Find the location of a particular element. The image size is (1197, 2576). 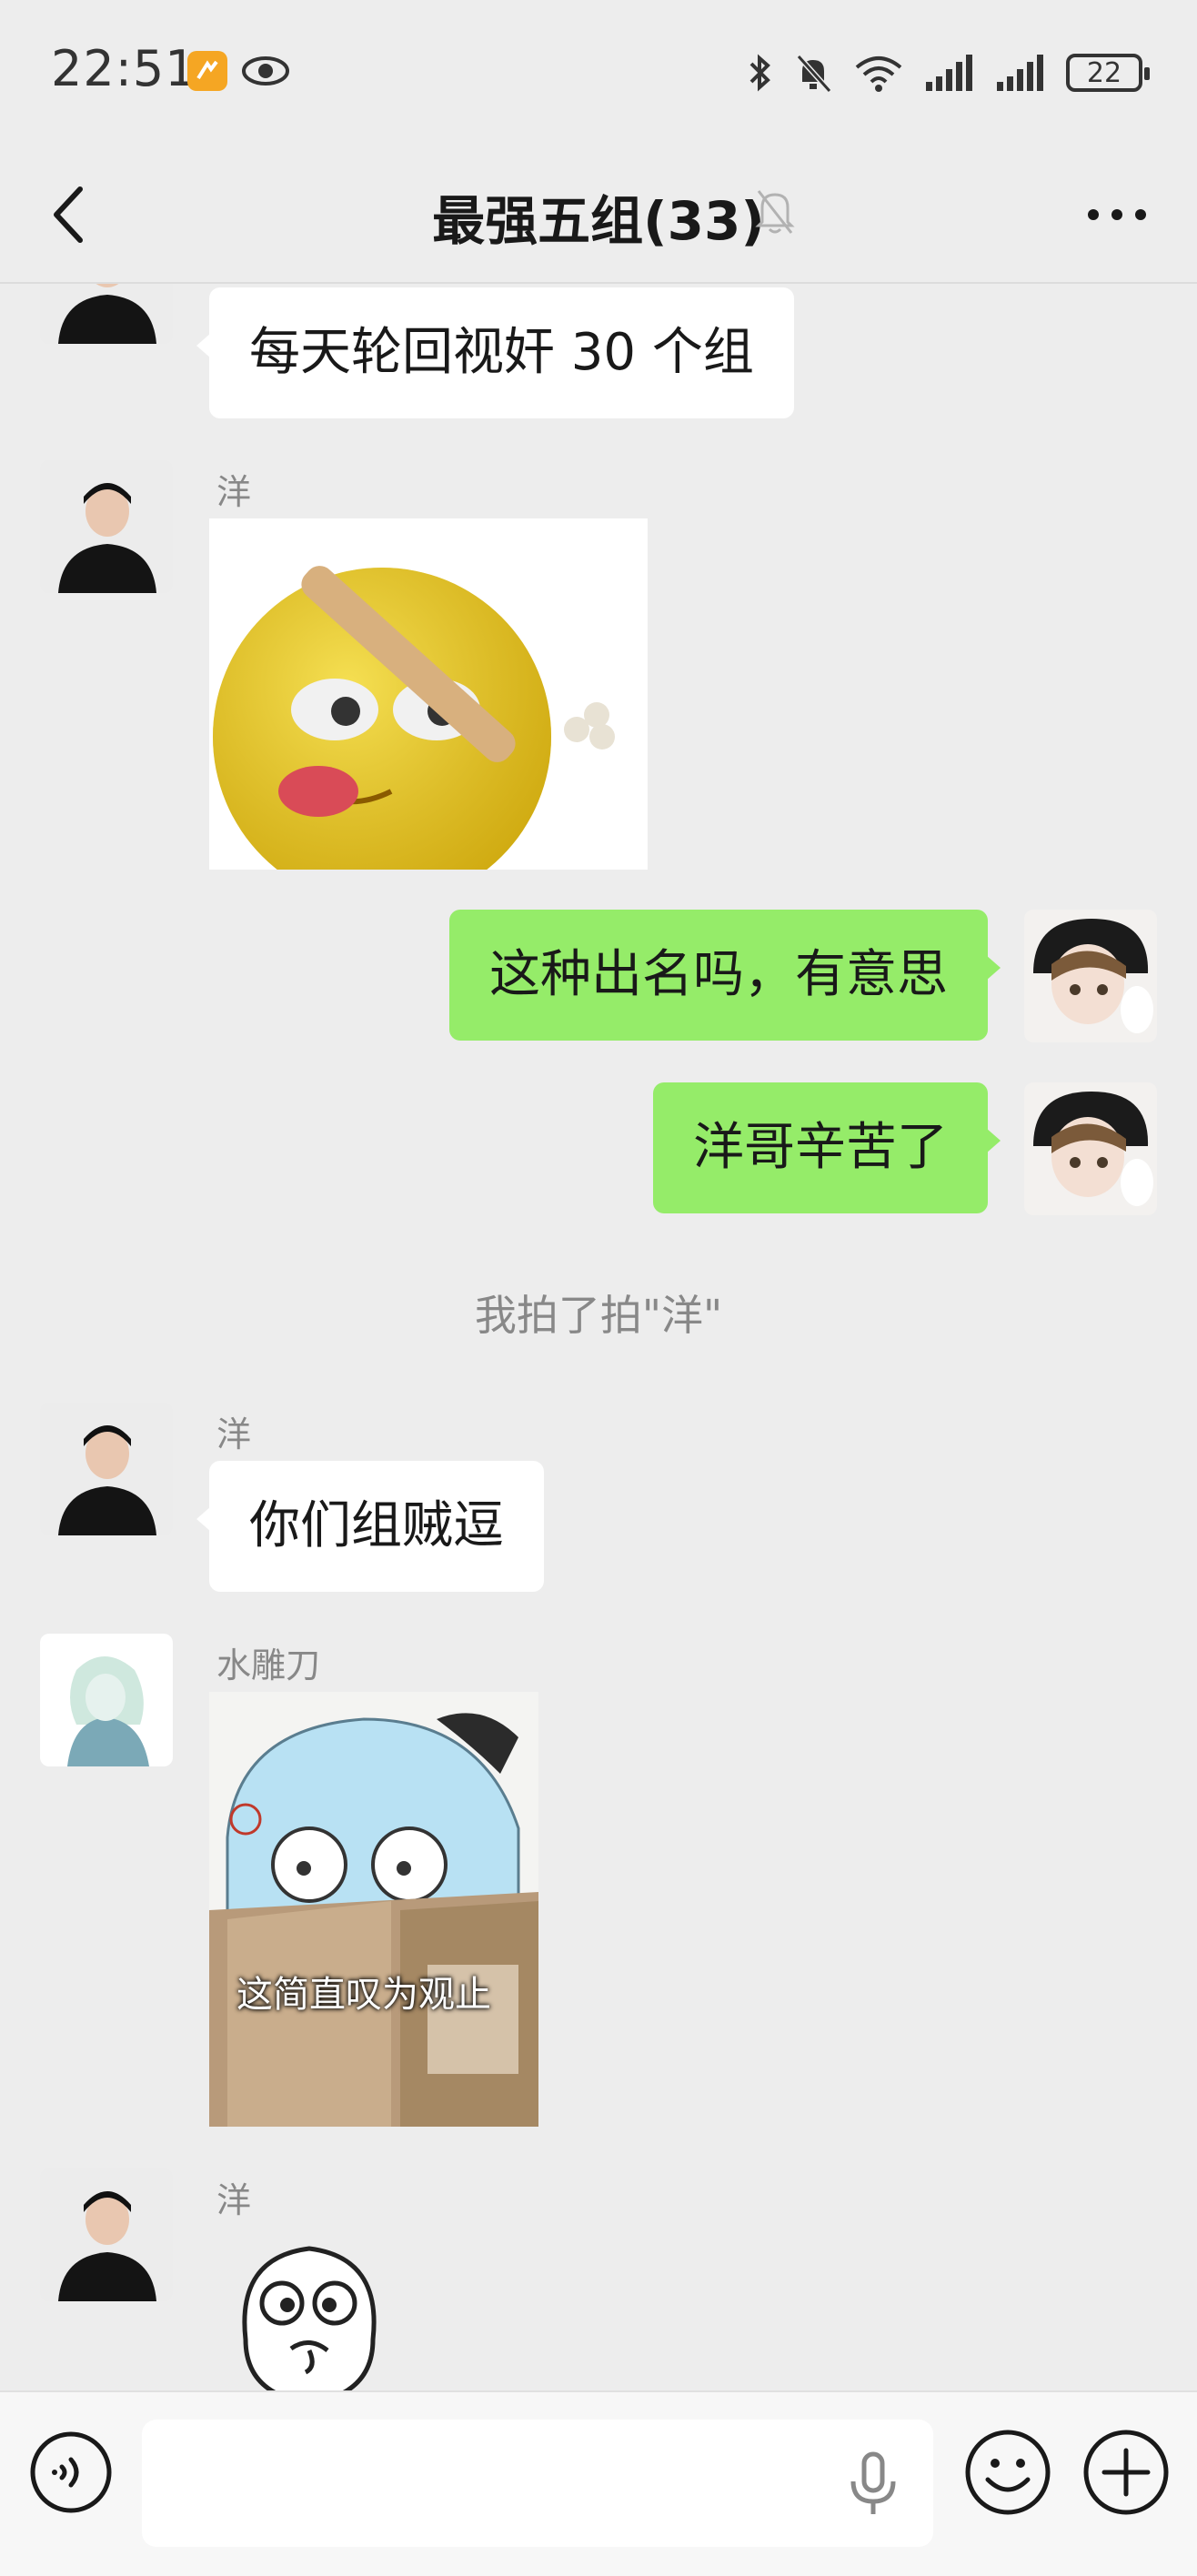

sticker-caption: 这简直叹为观止 is located at coordinates (363, 1995).